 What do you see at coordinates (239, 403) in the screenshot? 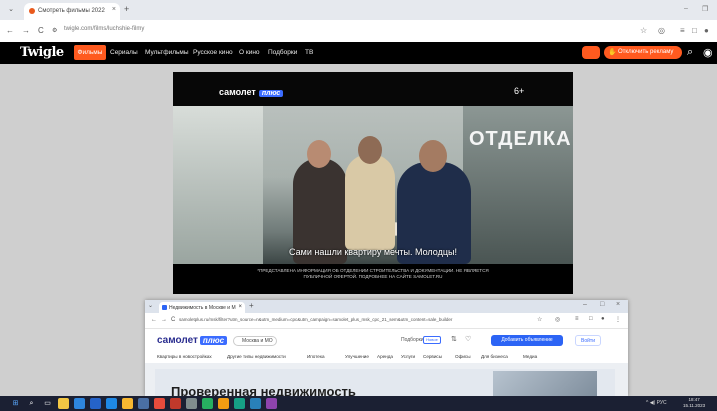
I see `teams-icon` at bounding box center [239, 403].